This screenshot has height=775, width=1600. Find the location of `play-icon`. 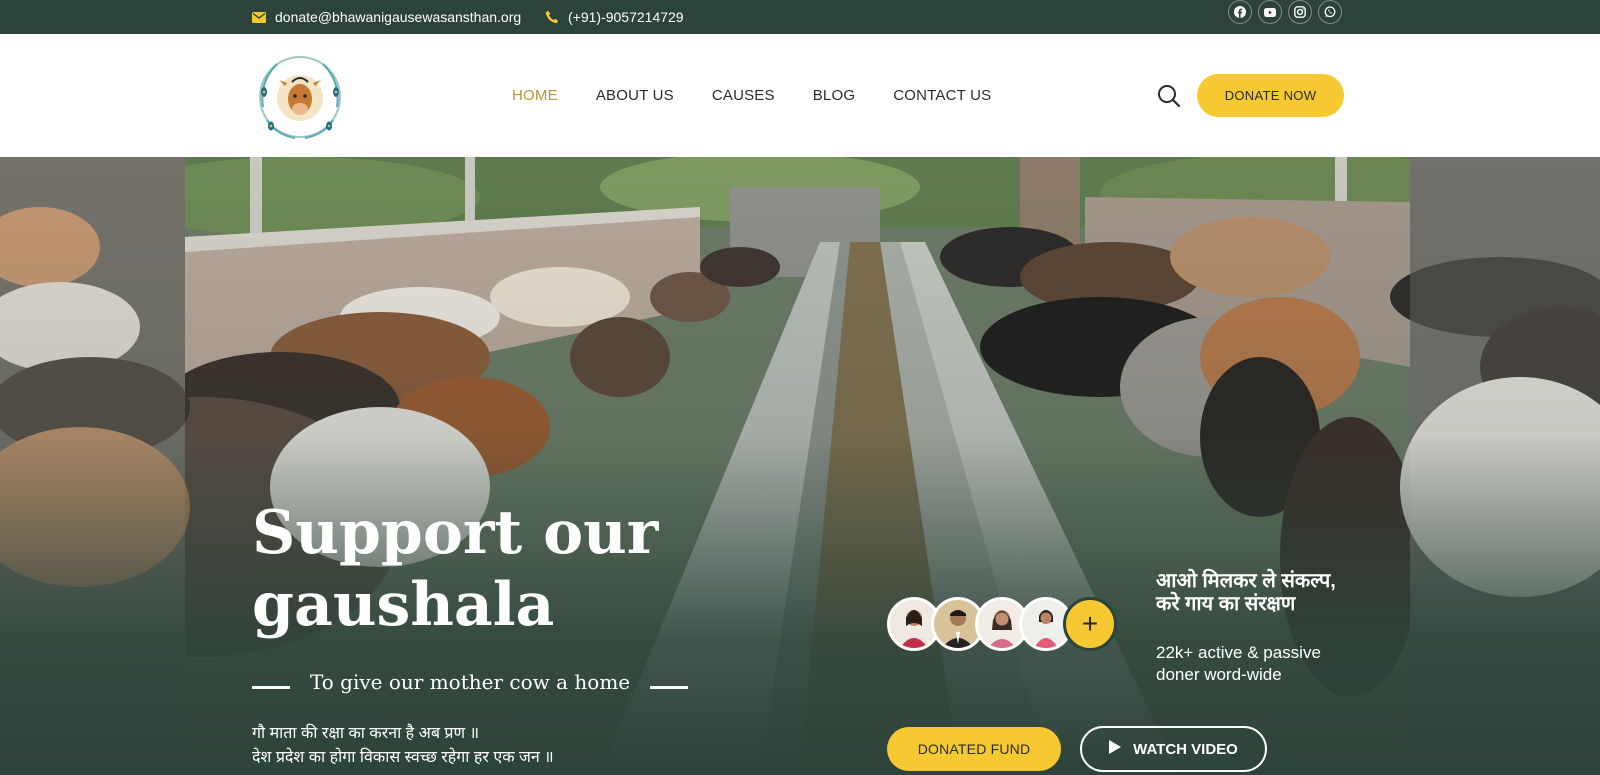

play-icon is located at coordinates (1115, 749).